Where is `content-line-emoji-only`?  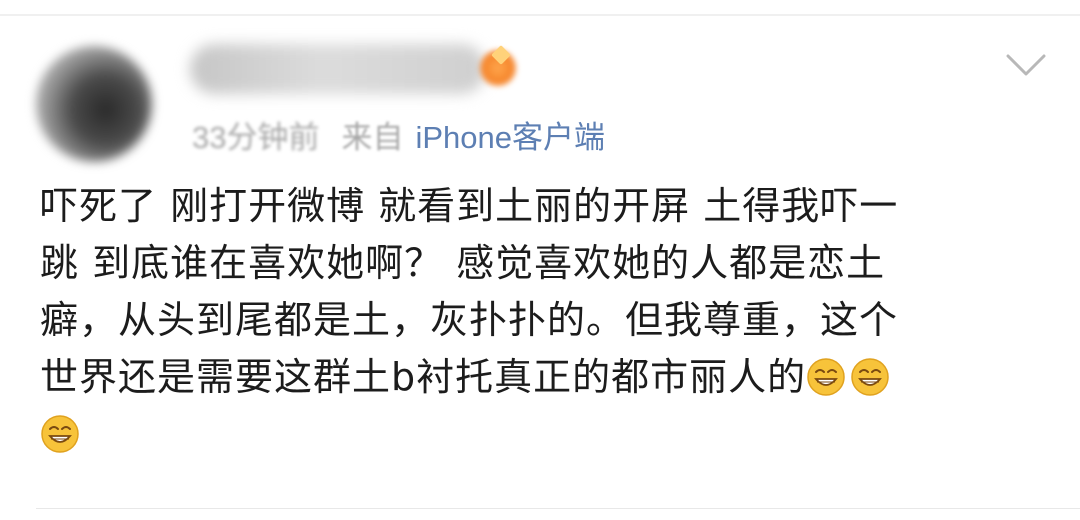 content-line-emoji-only is located at coordinates (535, 434).